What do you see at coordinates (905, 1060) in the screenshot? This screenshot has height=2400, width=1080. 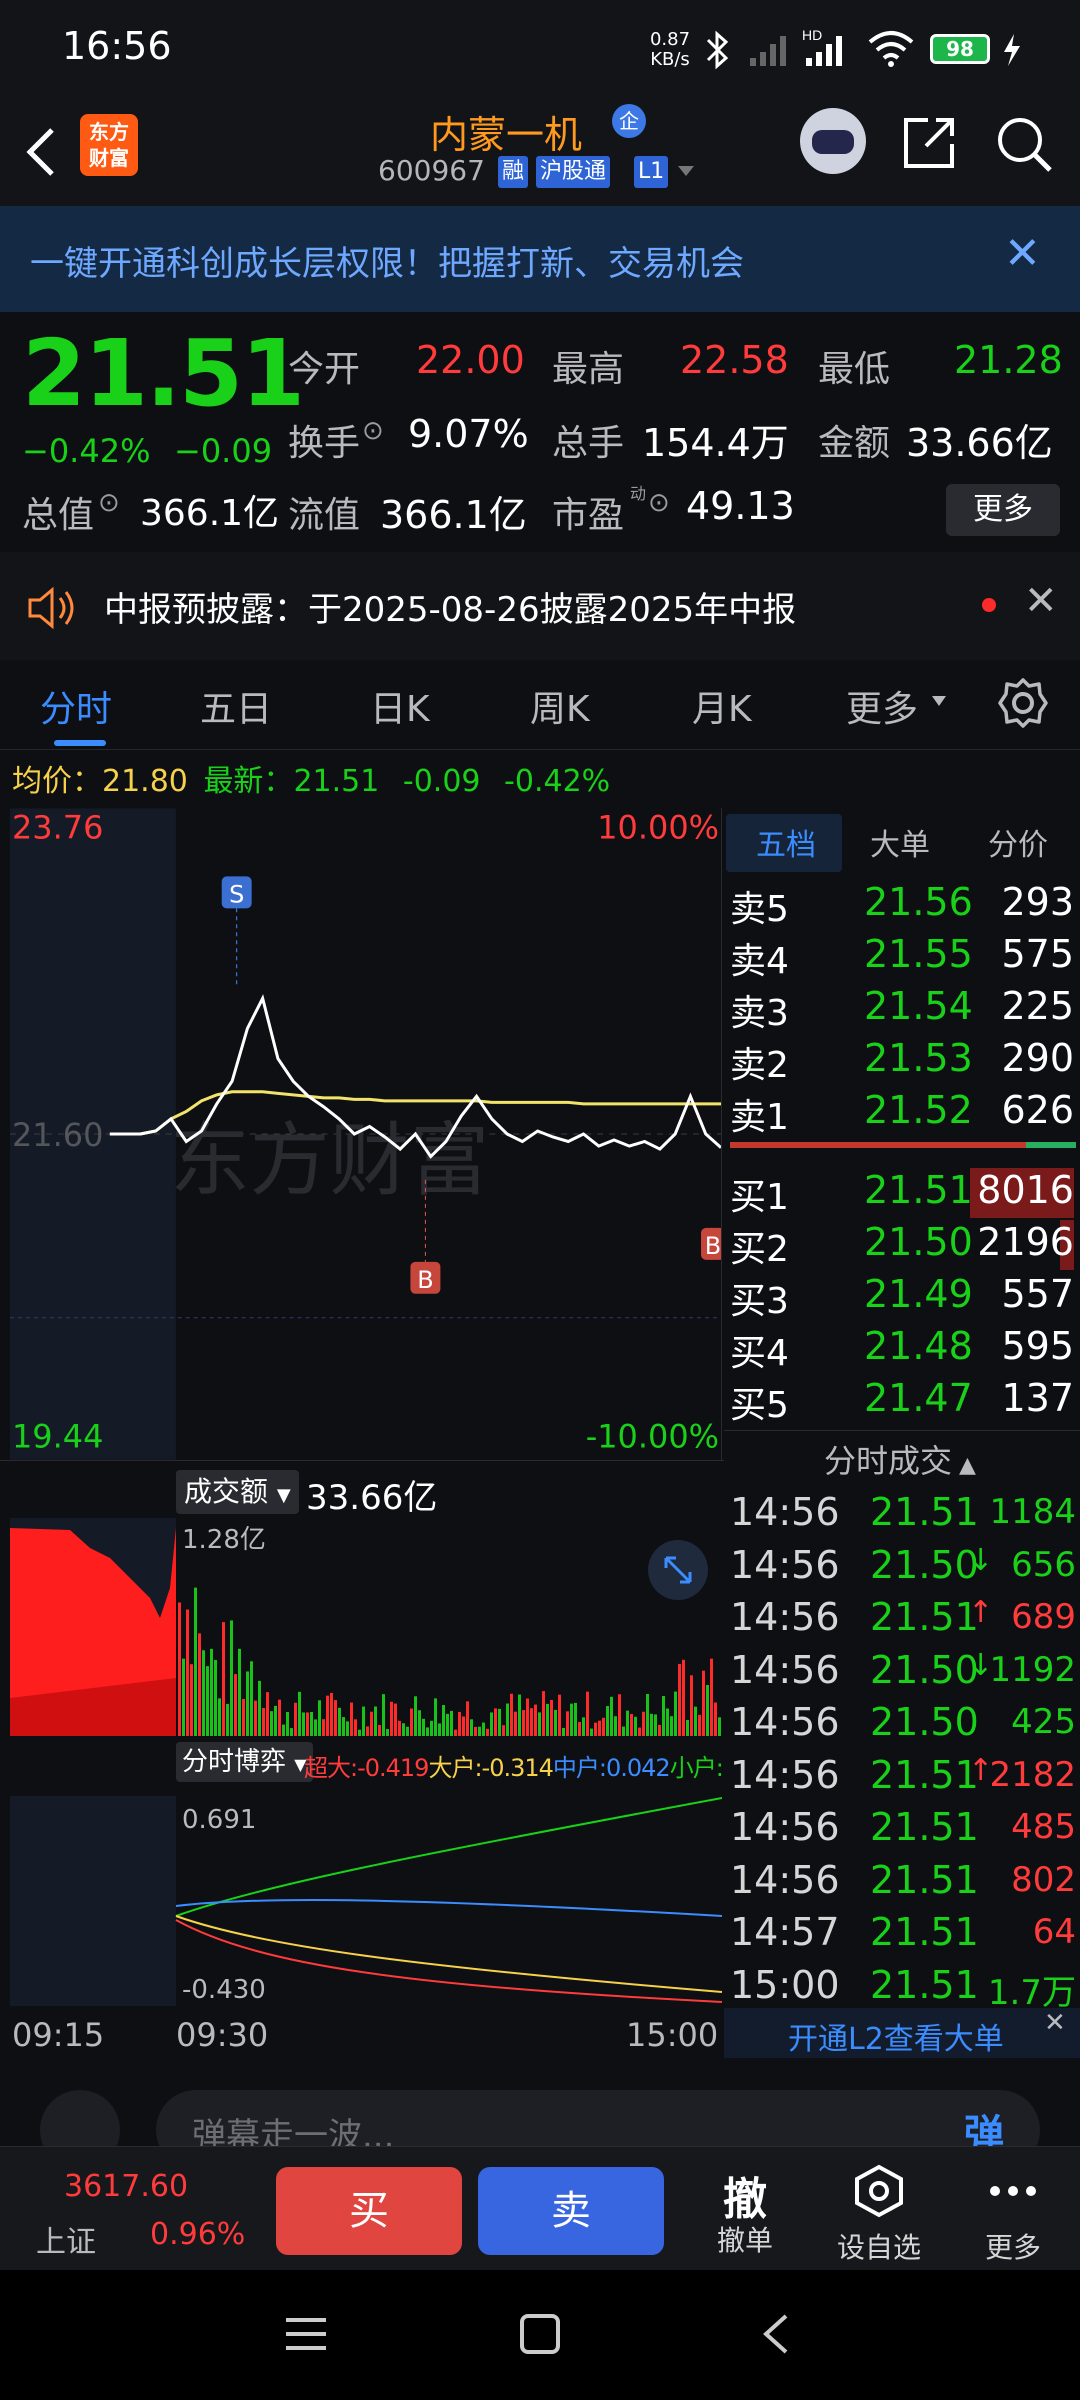 I see `ask-row: 卖2 21.53 290` at bounding box center [905, 1060].